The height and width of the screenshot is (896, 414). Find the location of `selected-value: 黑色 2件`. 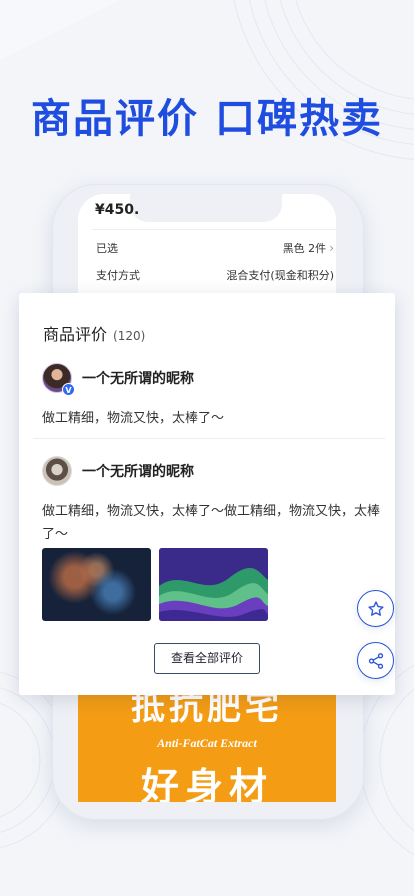

selected-value: 黑色 2件 is located at coordinates (304, 248).